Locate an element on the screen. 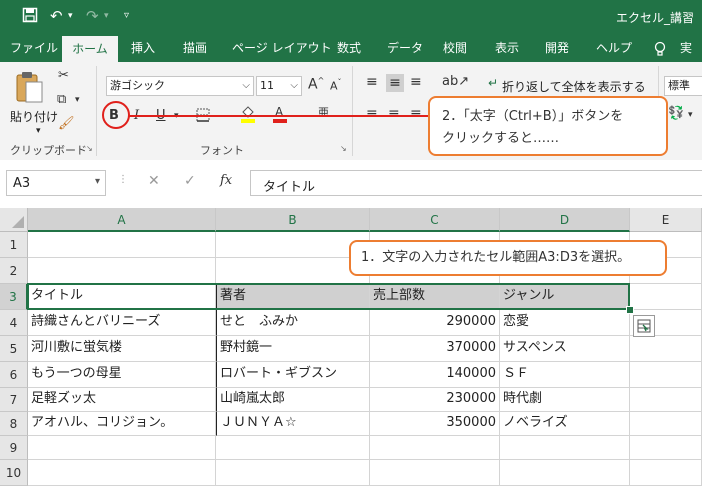 This screenshot has height=486, width=702. cell-d4: 恋愛 is located at coordinates (565, 323).